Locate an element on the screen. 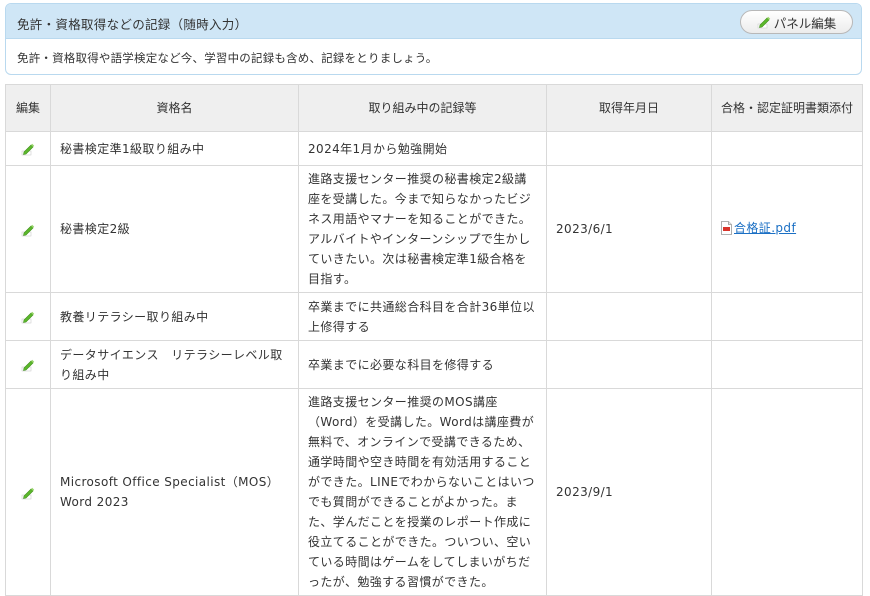 The image size is (870, 596). table-row: 教養リテラシー取り組み中 卒業までに共通総合科目を合計36単位以上修得する is located at coordinates (434, 316).